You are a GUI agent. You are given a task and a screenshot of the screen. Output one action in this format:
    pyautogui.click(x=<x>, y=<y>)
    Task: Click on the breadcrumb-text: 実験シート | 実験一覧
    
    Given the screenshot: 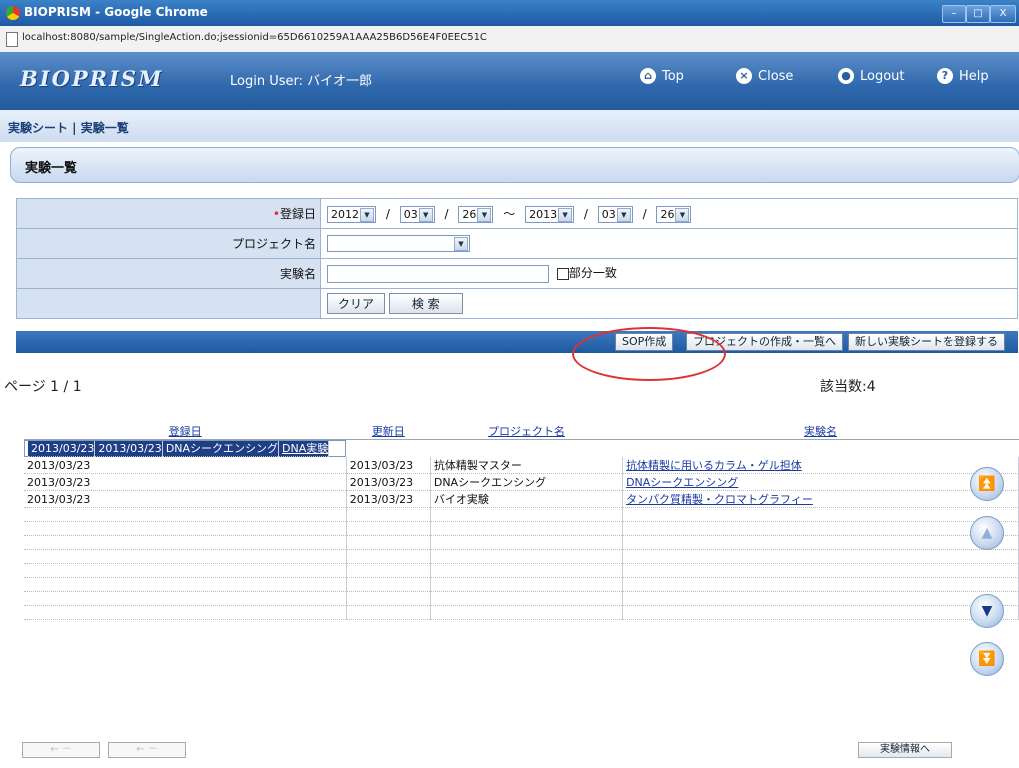 What is the action you would take?
    pyautogui.click(x=68, y=128)
    